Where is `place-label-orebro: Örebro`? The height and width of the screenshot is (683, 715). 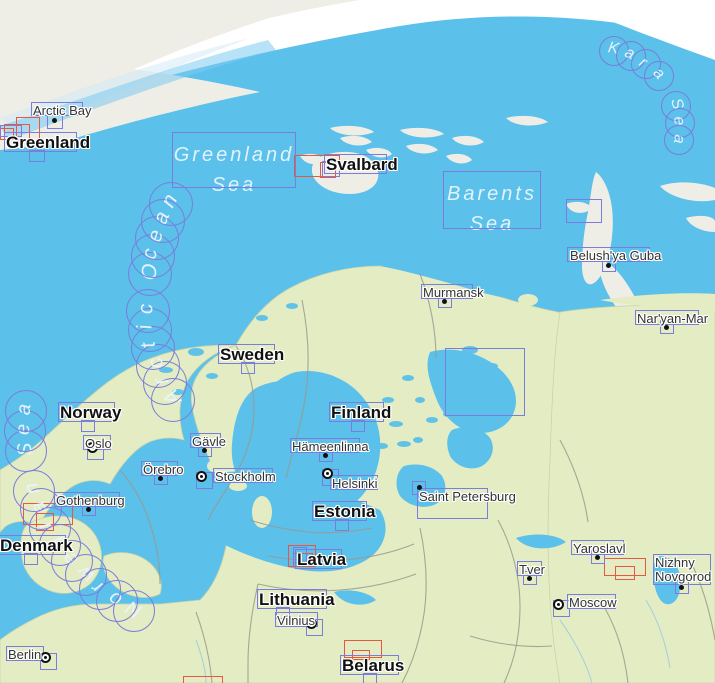 place-label-orebro: Örebro is located at coordinates (163, 470).